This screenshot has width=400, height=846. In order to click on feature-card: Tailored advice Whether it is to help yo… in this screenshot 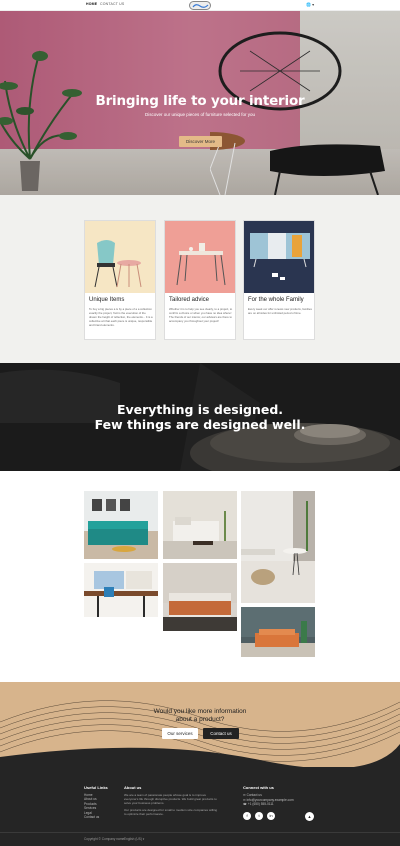, I will do `click(200, 280)`.